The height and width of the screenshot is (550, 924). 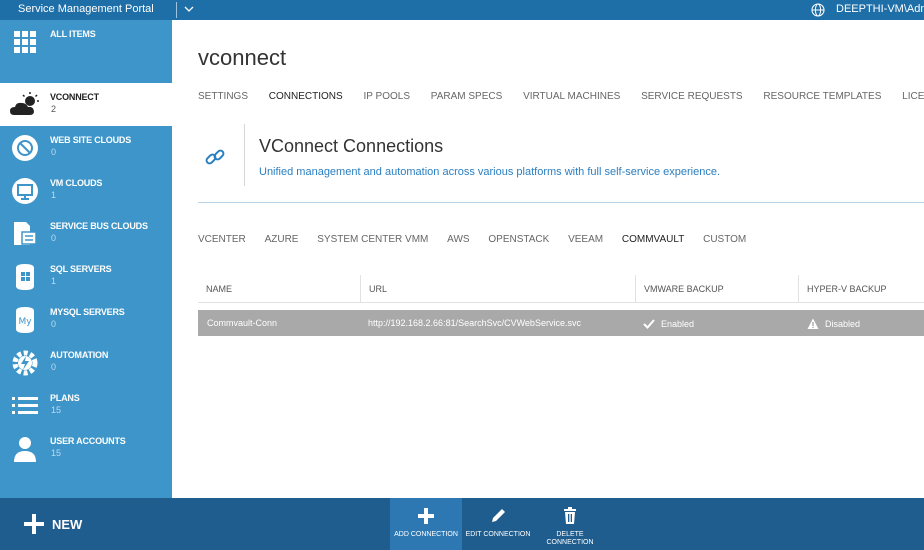 What do you see at coordinates (25, 42) in the screenshot?
I see `grid-icon` at bounding box center [25, 42].